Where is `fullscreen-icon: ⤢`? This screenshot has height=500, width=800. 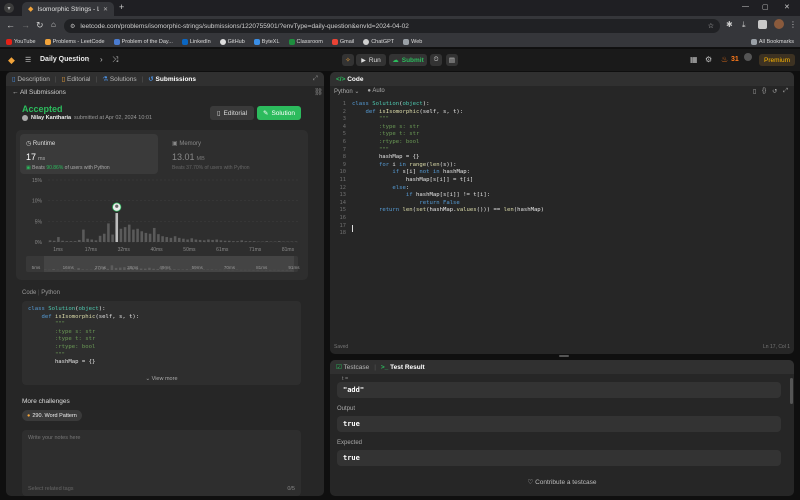
fullscreen-icon: ⤢ is located at coordinates (785, 91).